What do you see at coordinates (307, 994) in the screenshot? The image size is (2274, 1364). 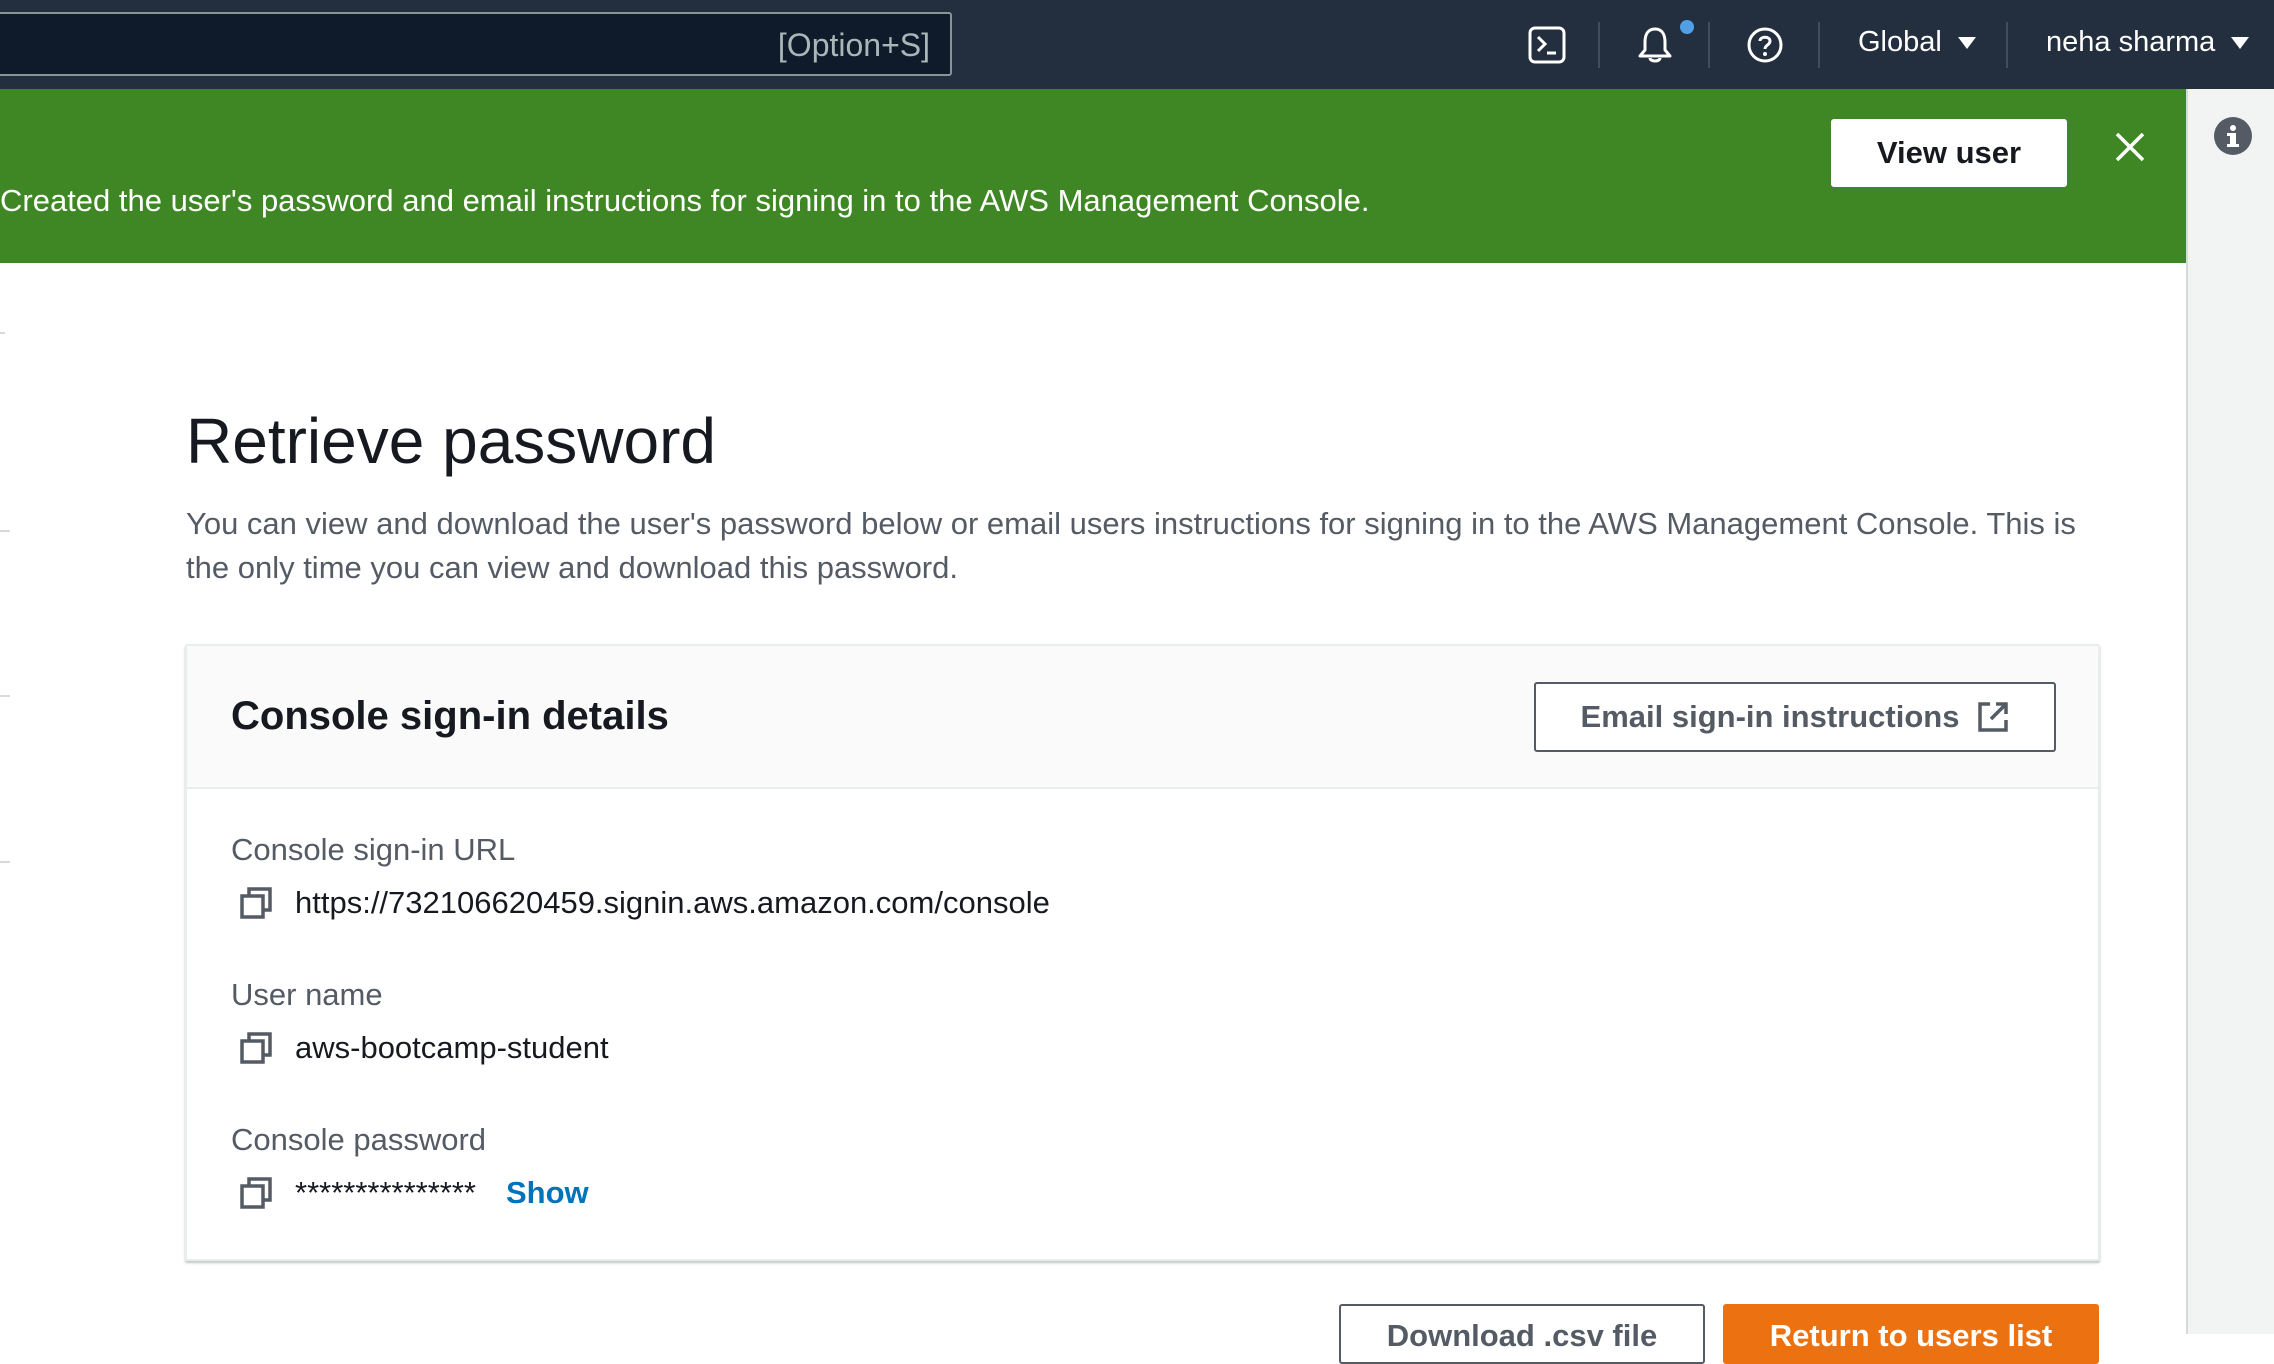 I see `field-label-user-name: User name` at bounding box center [307, 994].